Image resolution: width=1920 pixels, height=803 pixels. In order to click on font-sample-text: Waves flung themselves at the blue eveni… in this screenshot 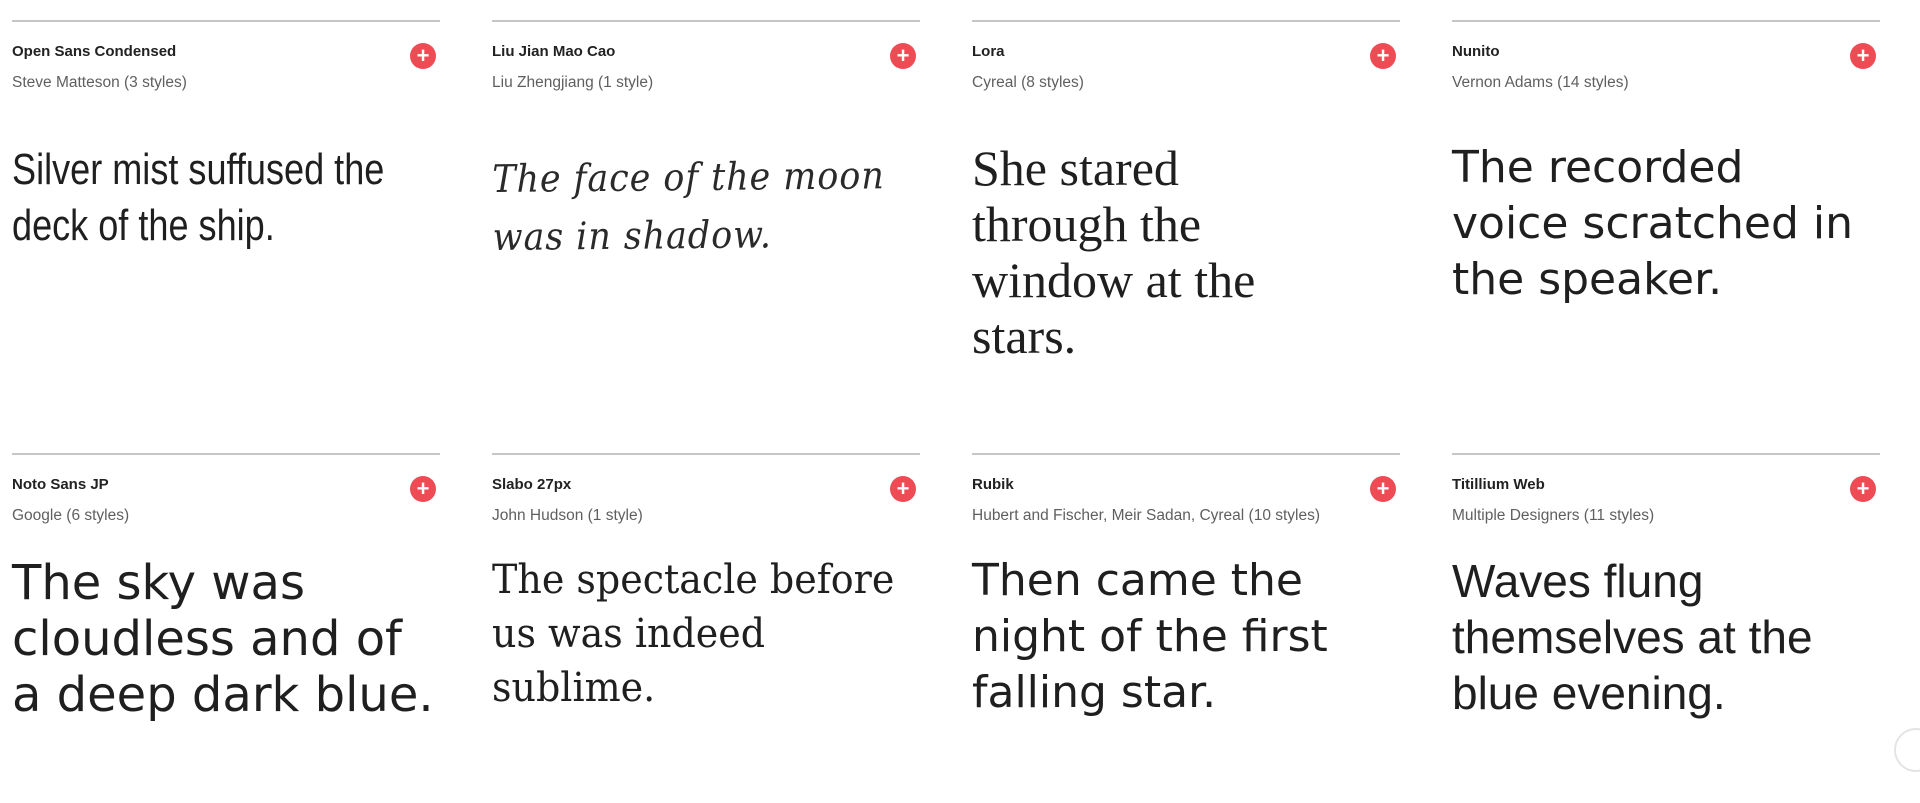, I will do `click(1667, 637)`.